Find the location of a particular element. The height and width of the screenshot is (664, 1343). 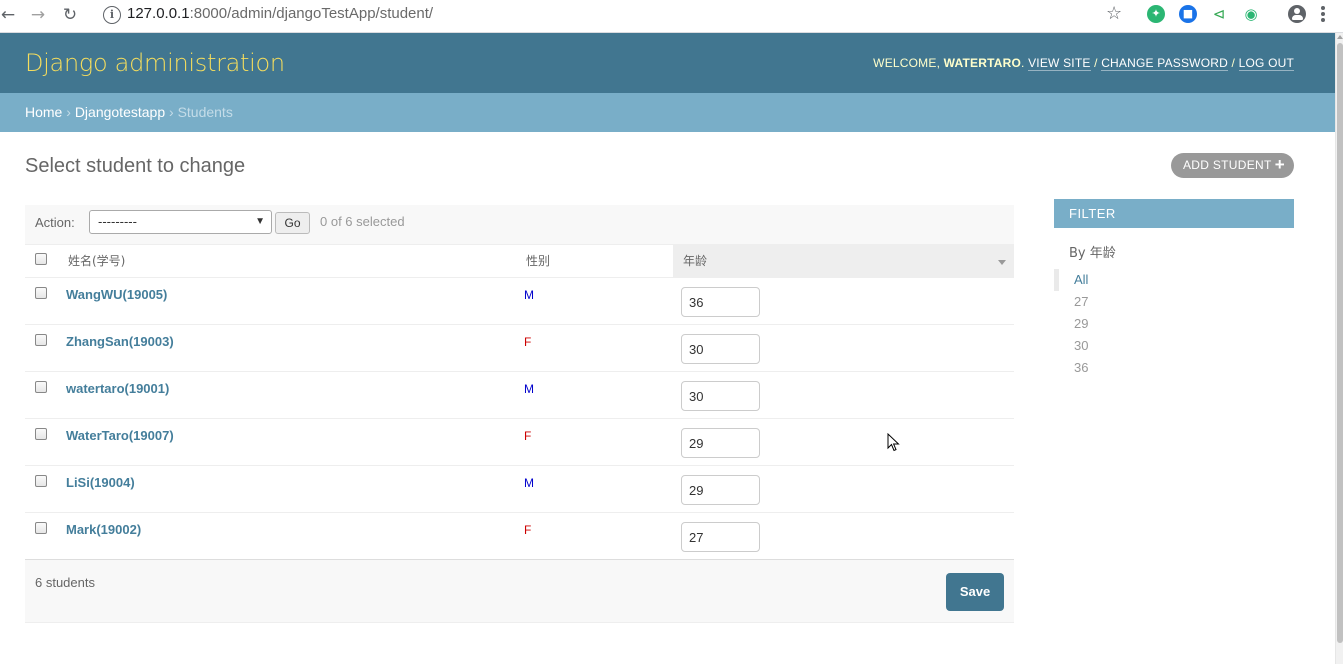

save-button: Save is located at coordinates (975, 592).